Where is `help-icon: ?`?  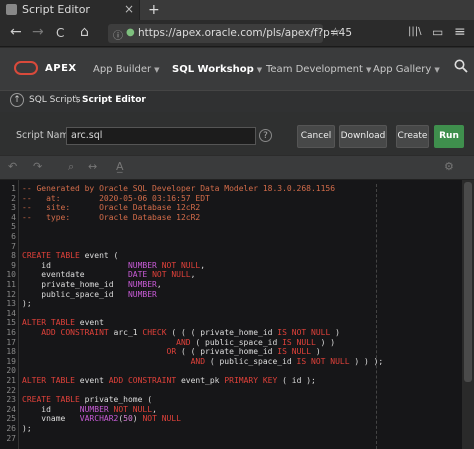 help-icon: ? is located at coordinates (265, 135).